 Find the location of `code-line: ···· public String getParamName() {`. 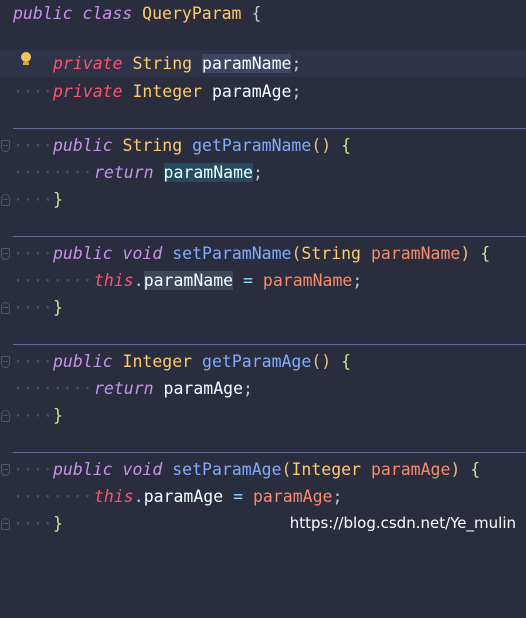

code-line: ···· public String getParamName() { is located at coordinates (263, 145).